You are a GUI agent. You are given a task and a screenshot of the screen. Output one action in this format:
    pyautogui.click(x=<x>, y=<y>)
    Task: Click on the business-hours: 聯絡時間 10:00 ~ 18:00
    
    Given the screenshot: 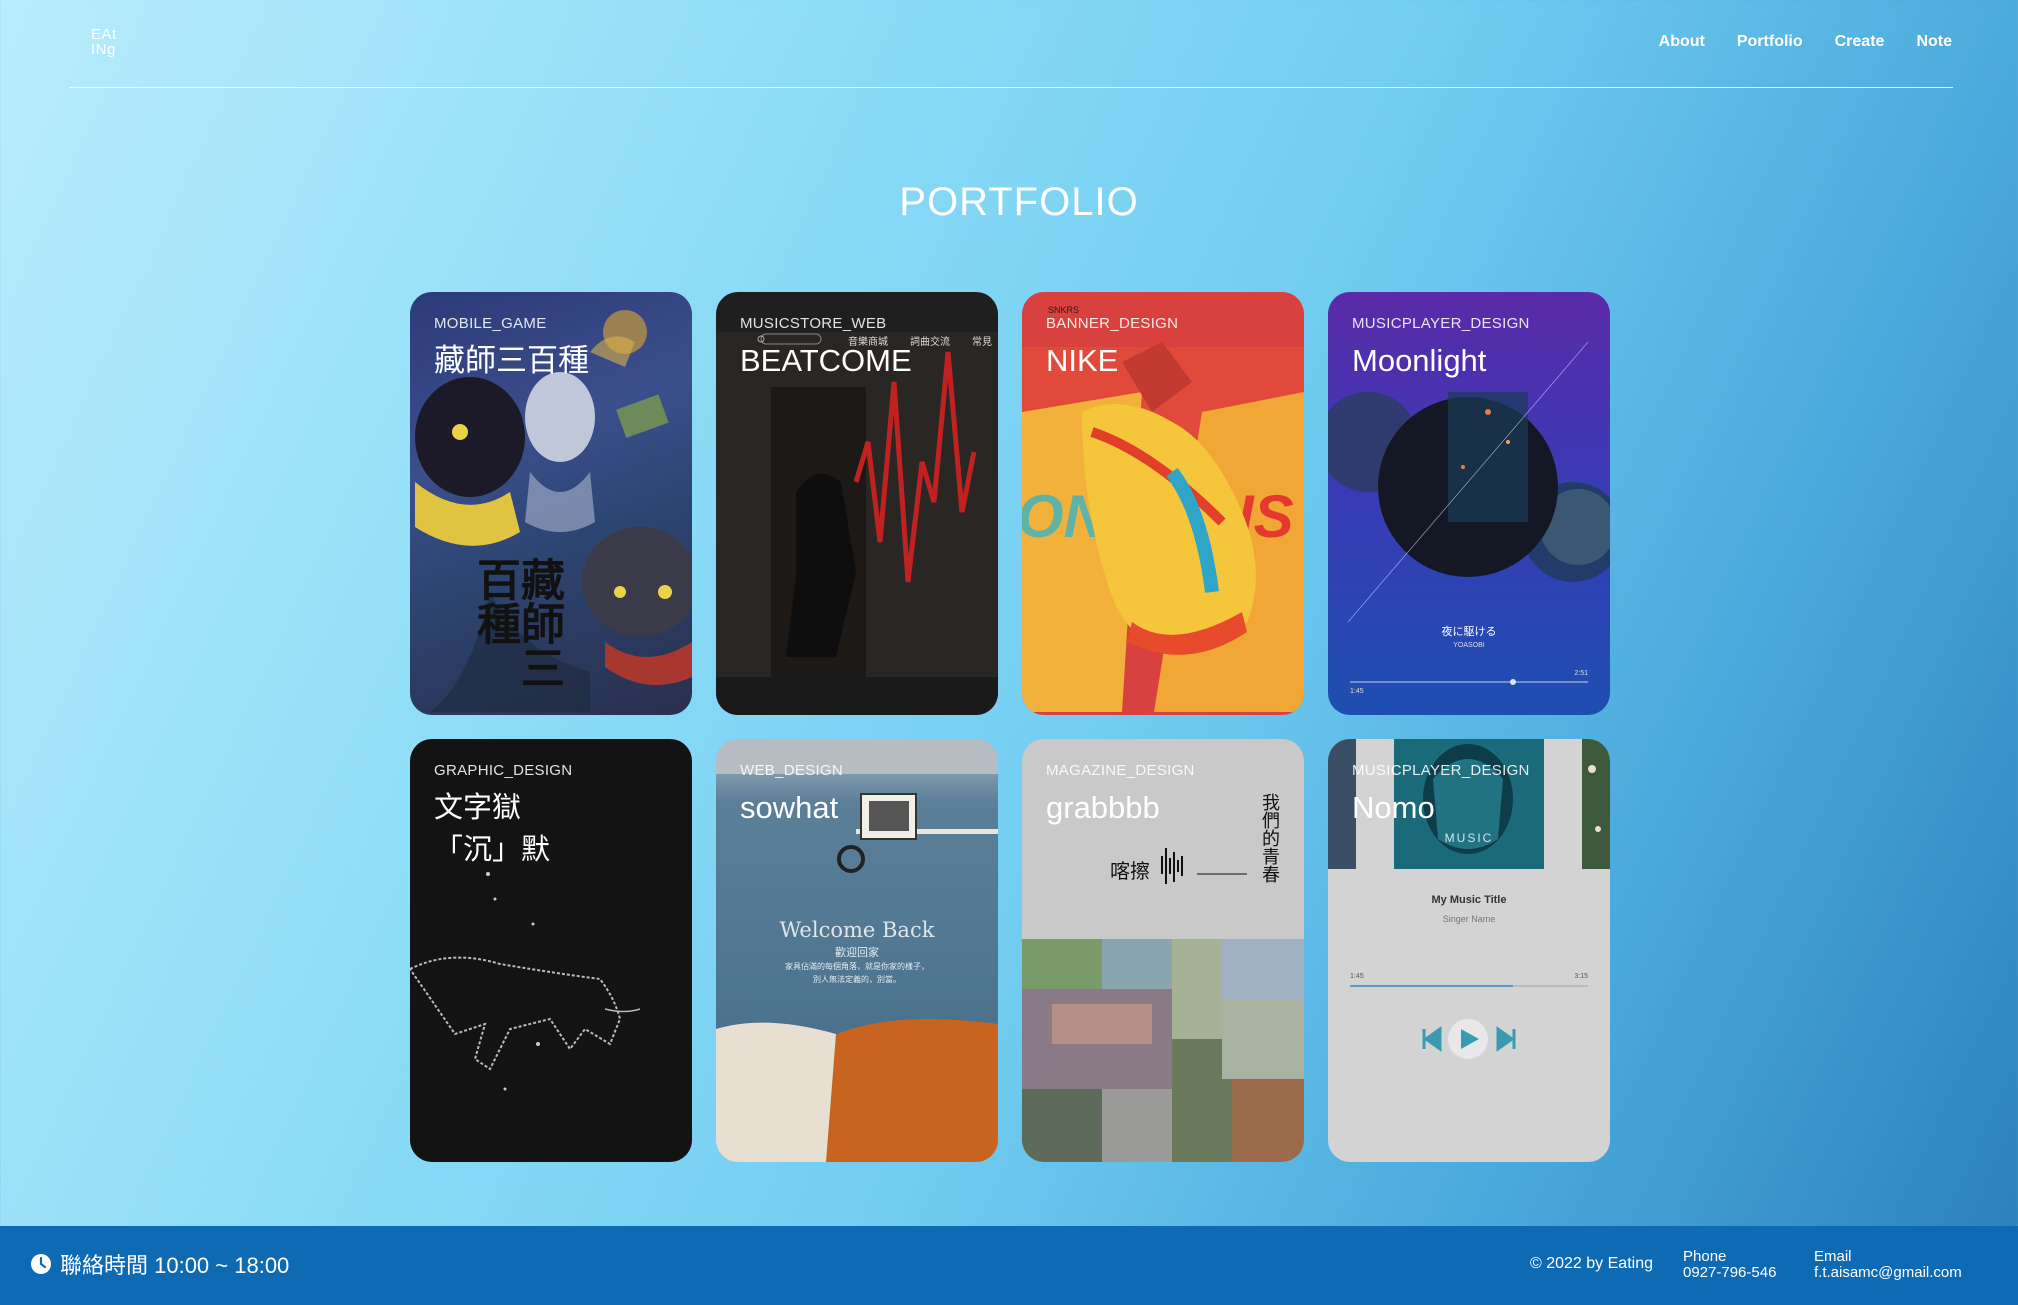 What is the action you would take?
    pyautogui.click(x=159, y=1264)
    